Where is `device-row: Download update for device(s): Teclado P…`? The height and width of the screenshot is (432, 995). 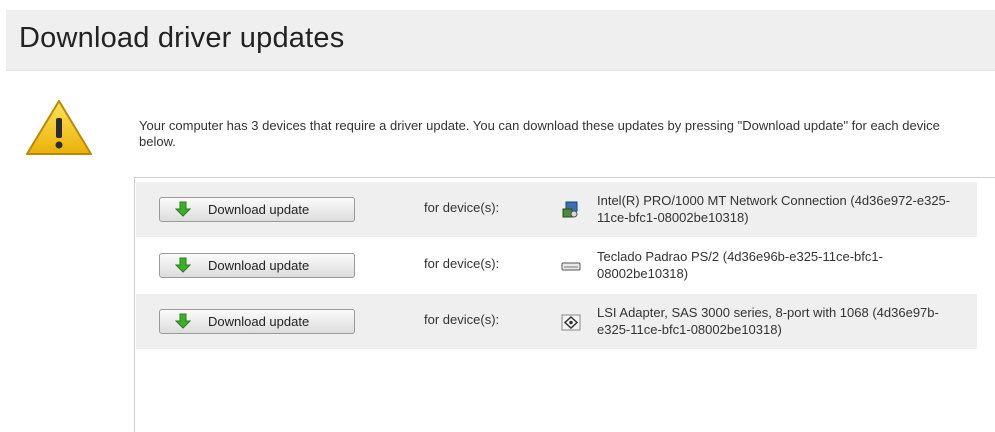 device-row: Download update for device(s): Teclado P… is located at coordinates (556, 265).